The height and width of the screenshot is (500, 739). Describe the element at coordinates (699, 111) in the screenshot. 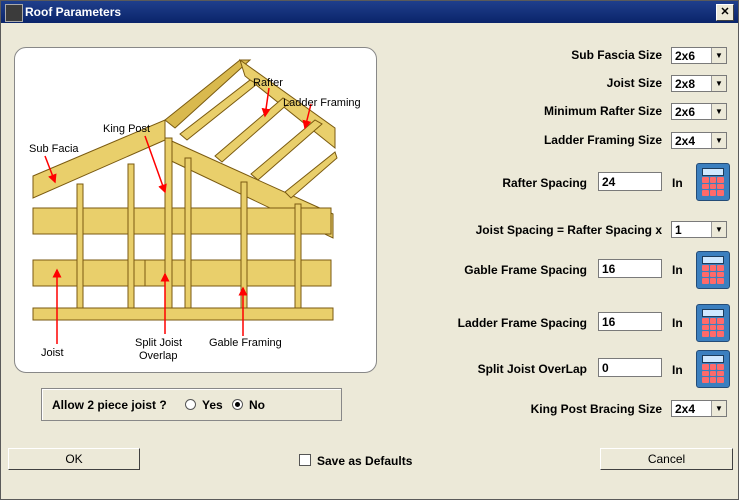

I see `minimum-rafter-size-select: 2x6 ▼` at that location.